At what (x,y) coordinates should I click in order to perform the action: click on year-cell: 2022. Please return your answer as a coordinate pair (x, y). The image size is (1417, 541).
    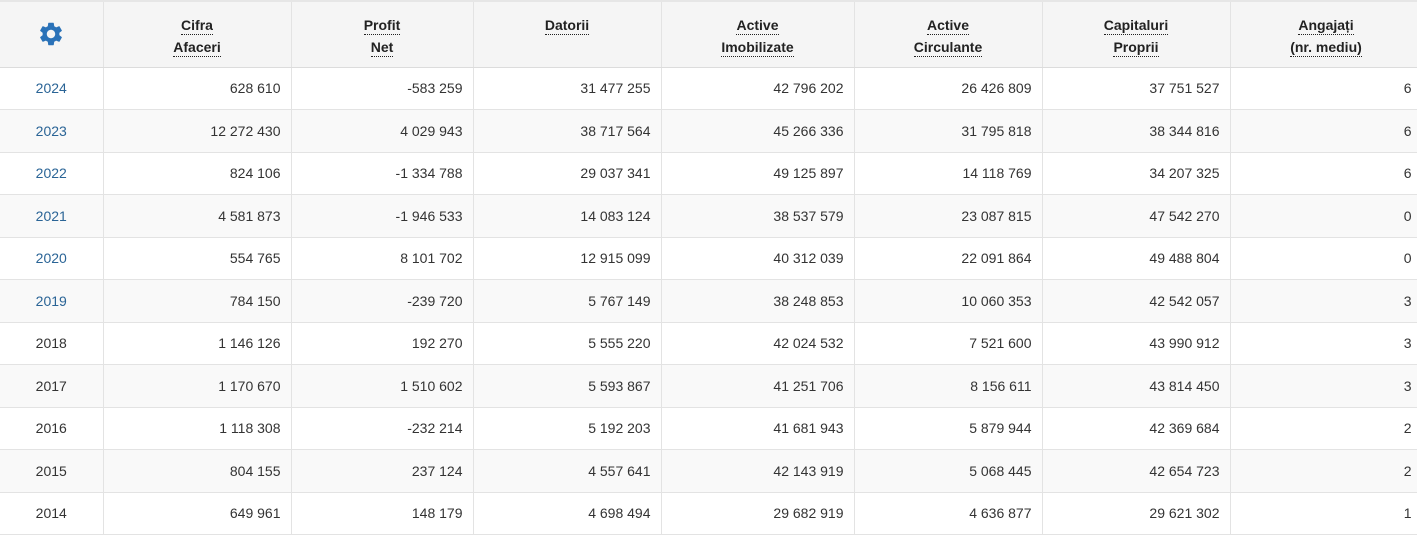
    Looking at the image, I should click on (52, 173).